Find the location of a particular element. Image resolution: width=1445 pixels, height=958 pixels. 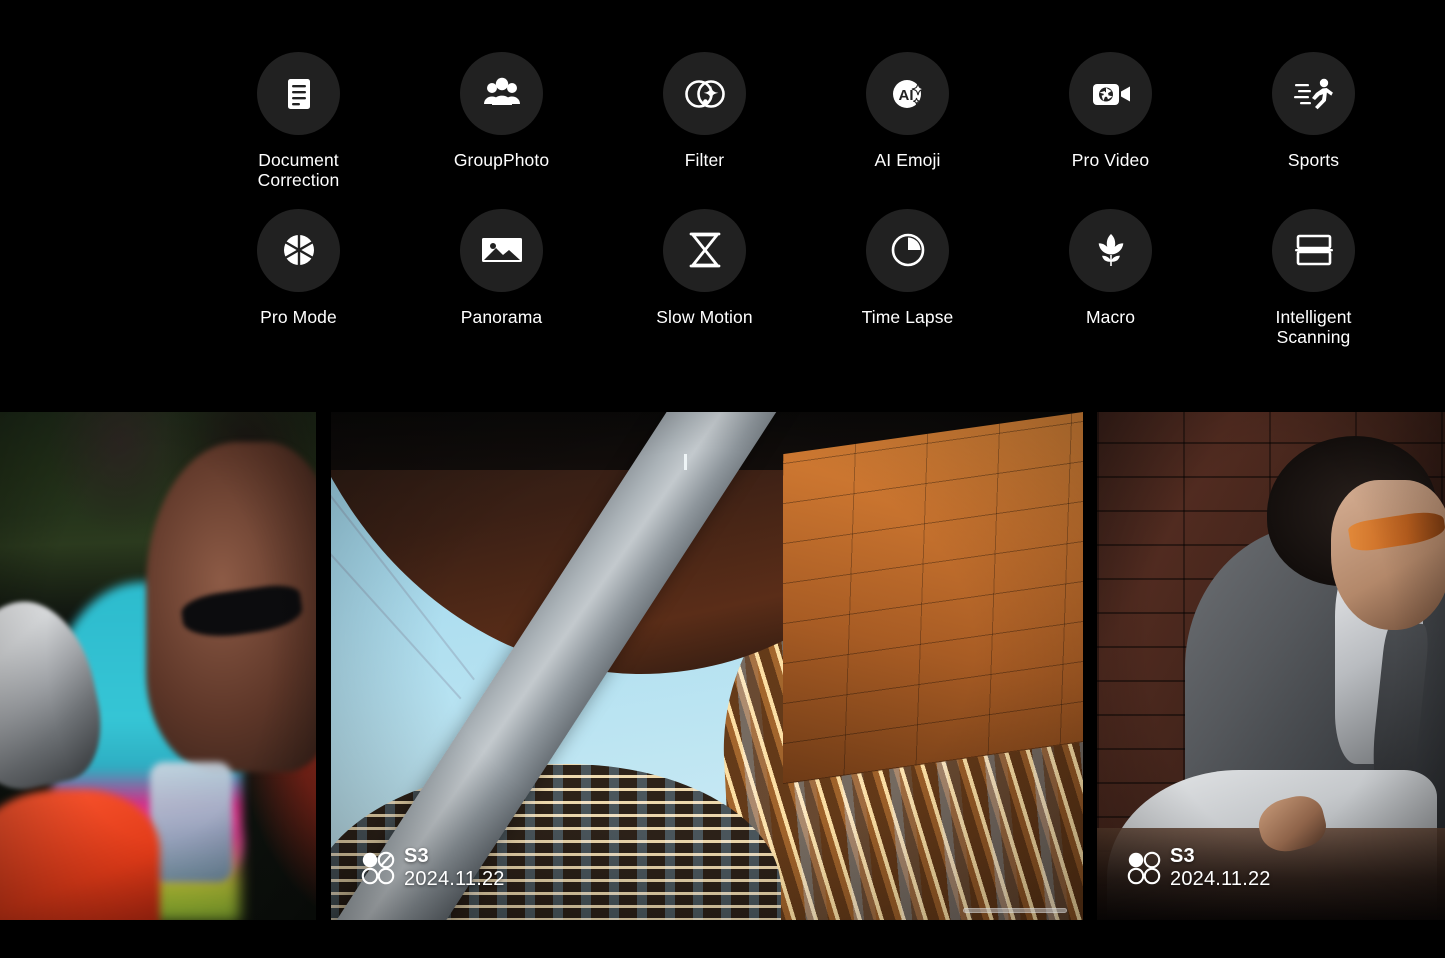

stacked-rectangles-icon is located at coordinates (1313, 250).